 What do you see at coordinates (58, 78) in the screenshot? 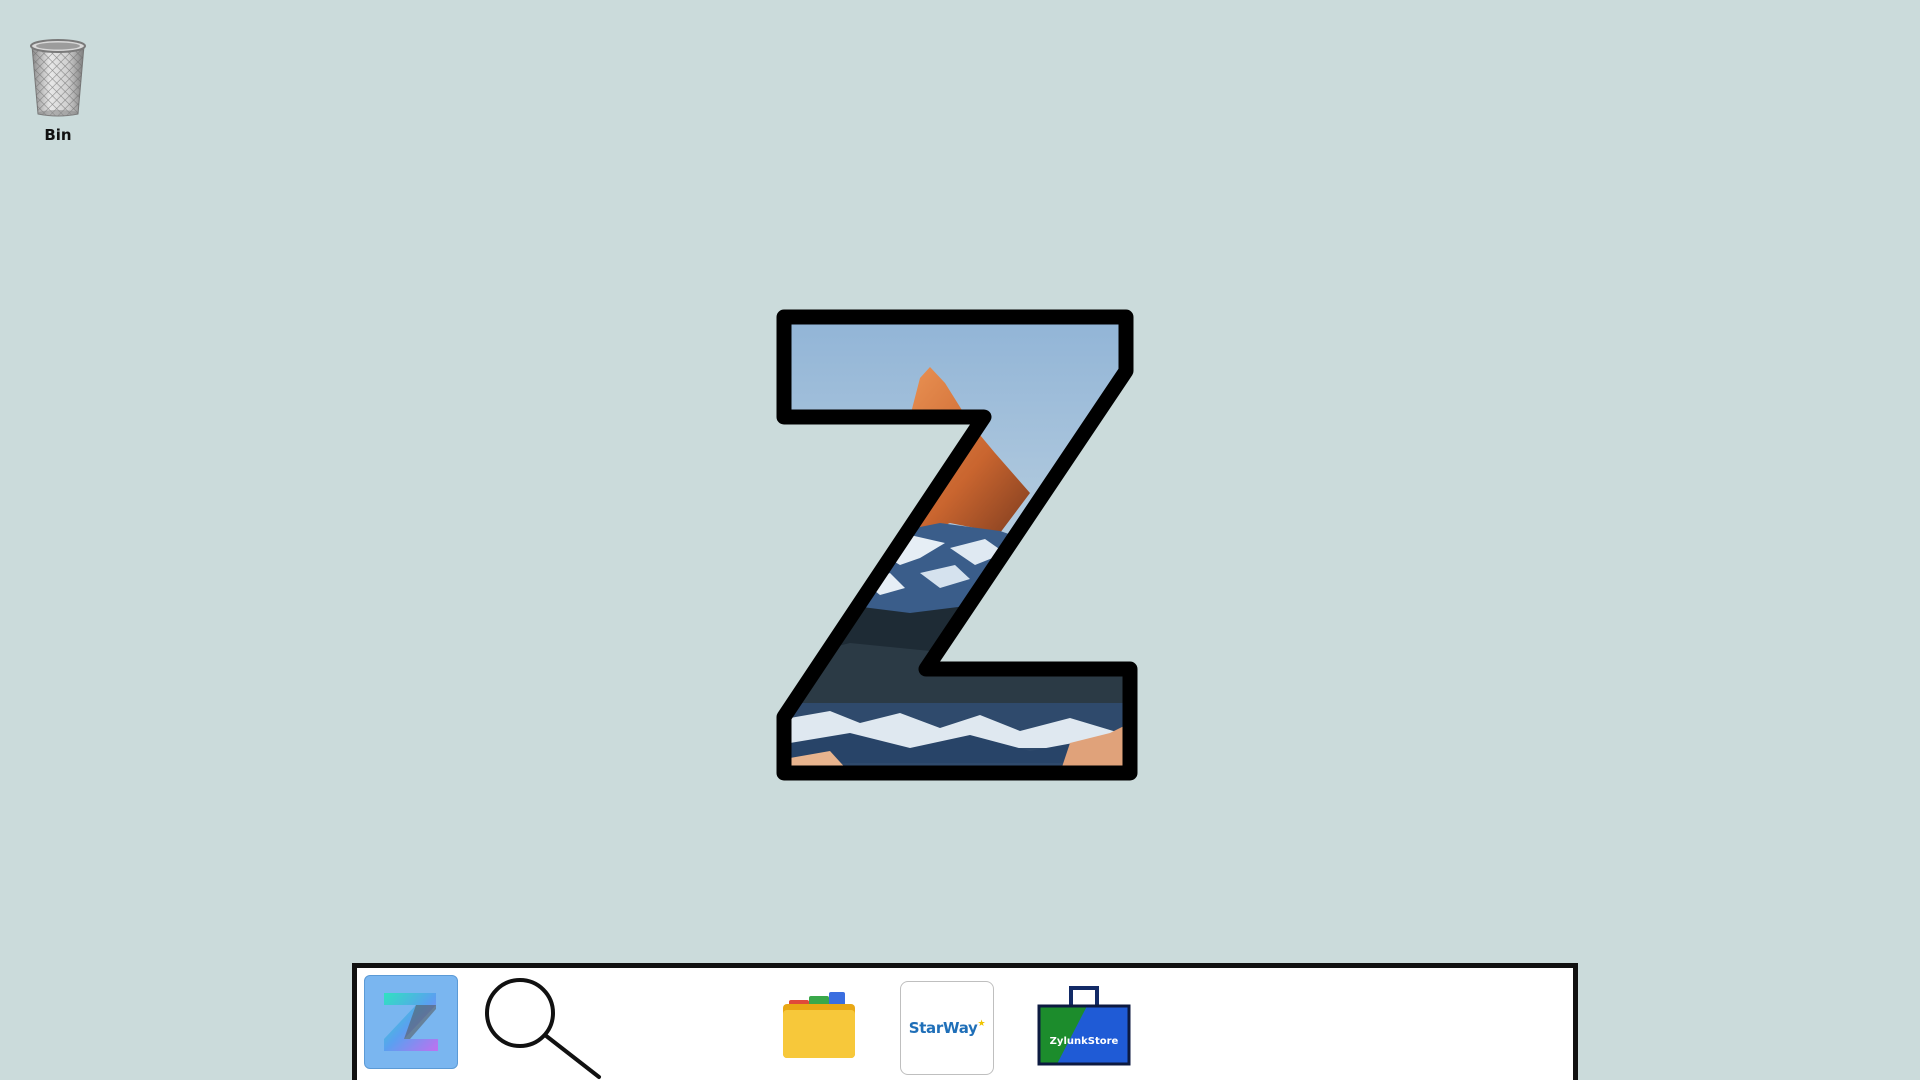
I see `trash-bin-icon` at bounding box center [58, 78].